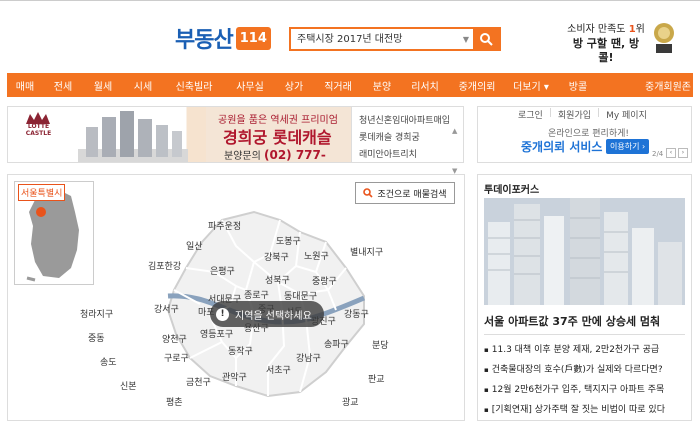 The height and width of the screenshot is (428, 700). Describe the element at coordinates (143, 85) in the screenshot. I see `nav-item-price: 시세` at that location.